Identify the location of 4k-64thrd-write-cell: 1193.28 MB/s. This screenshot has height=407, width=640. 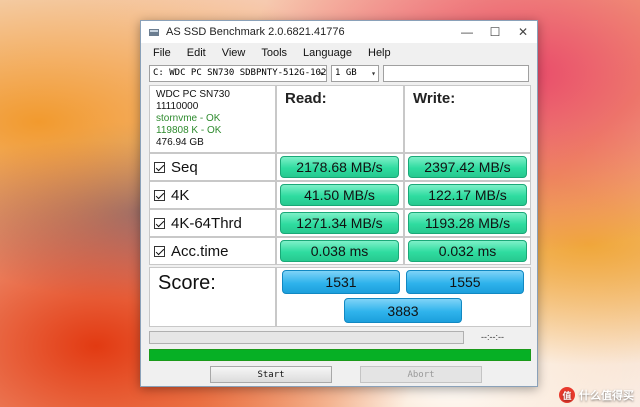
(467, 223).